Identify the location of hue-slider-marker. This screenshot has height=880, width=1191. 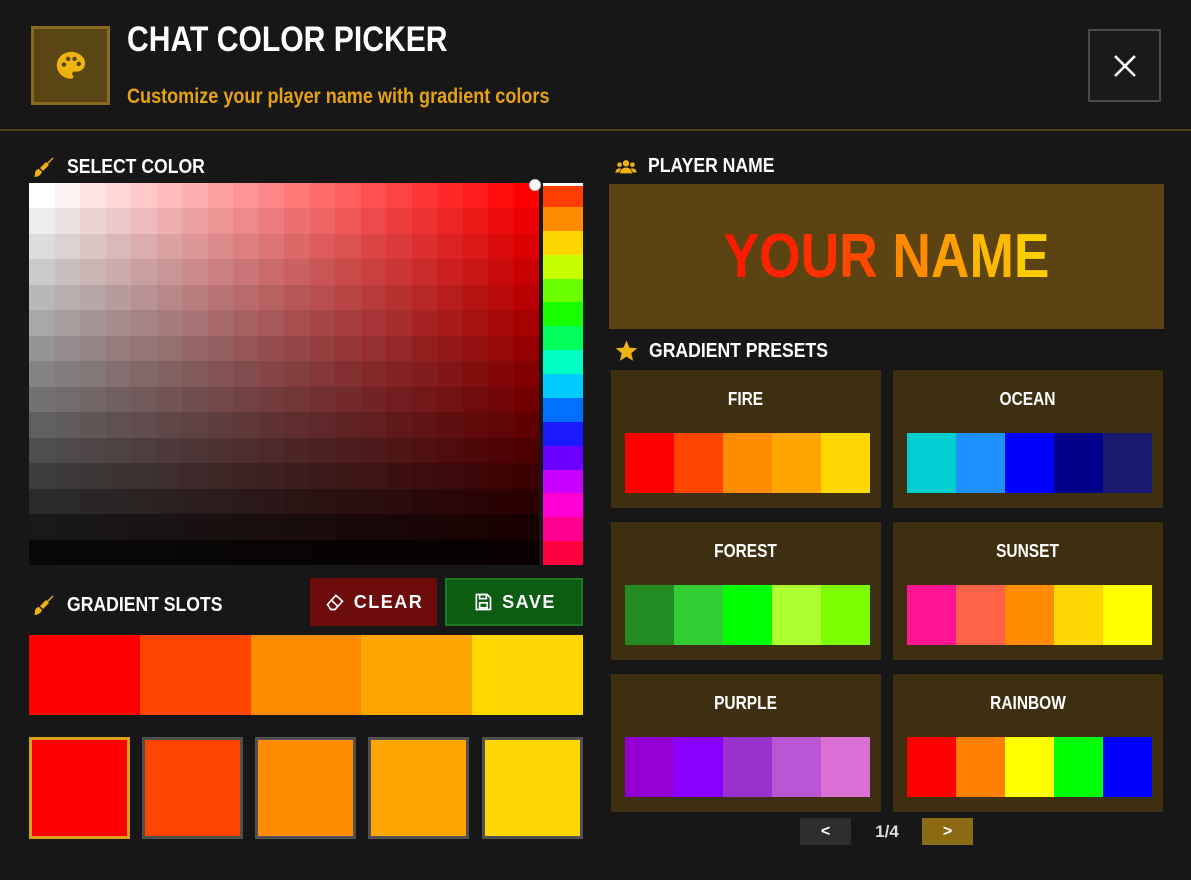
(563, 184).